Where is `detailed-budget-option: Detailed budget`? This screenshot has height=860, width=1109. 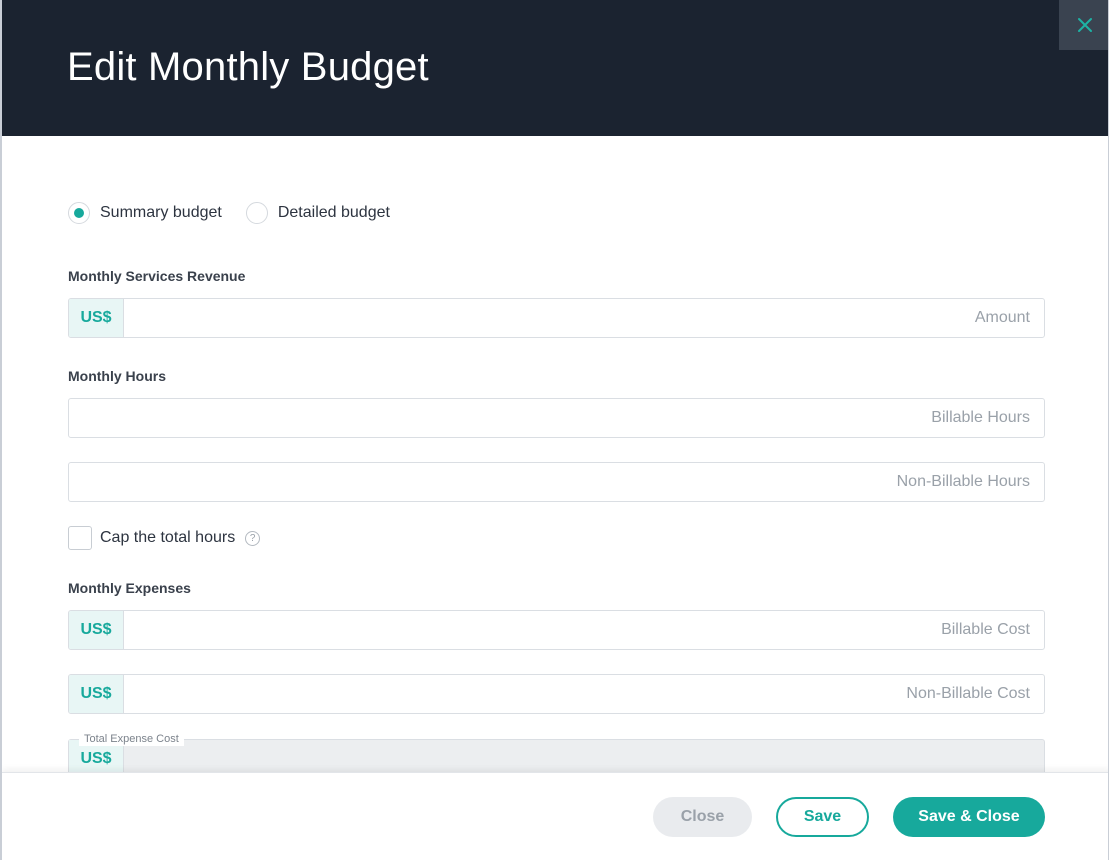
detailed-budget-option: Detailed budget is located at coordinates (317, 213).